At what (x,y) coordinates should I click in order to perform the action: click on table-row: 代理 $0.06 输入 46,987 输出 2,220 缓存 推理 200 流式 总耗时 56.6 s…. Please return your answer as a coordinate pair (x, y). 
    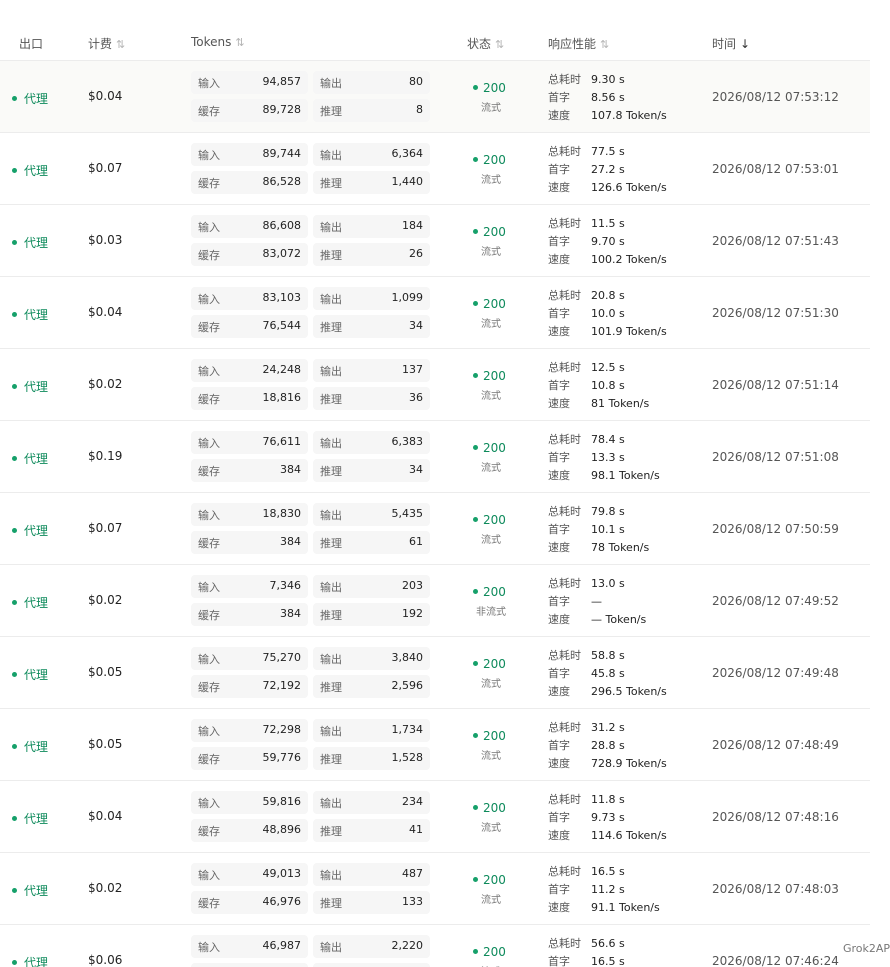
    Looking at the image, I should click on (435, 946).